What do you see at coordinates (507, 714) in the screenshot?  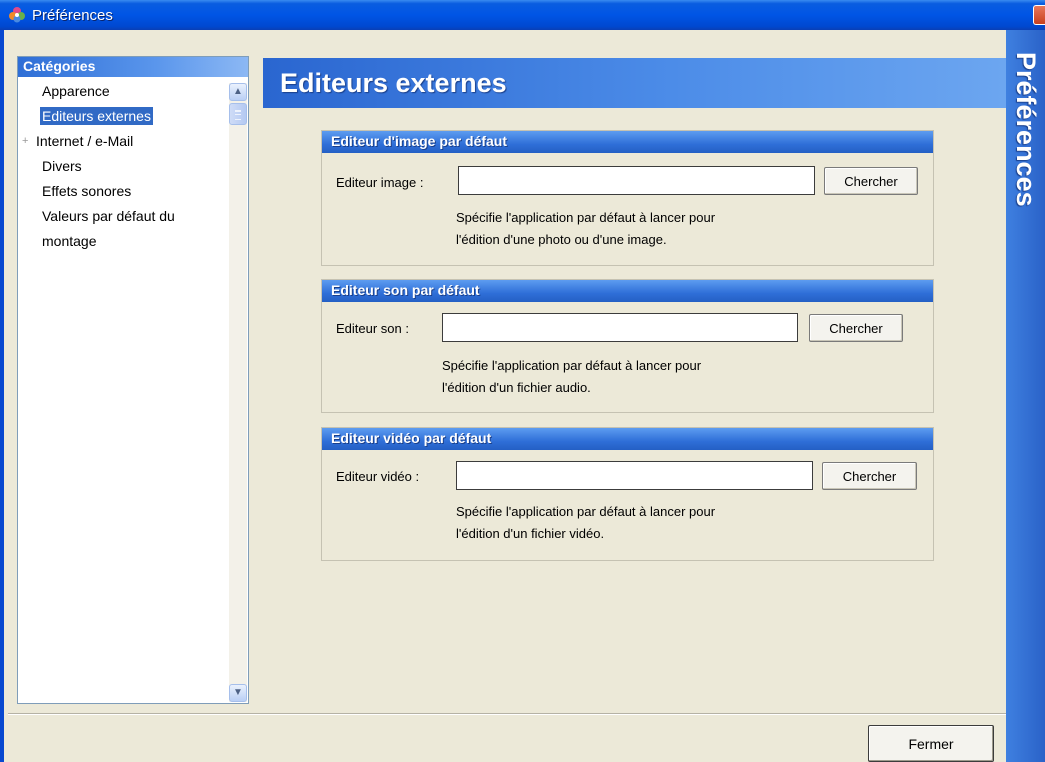 I see `footer-divider-highlight` at bounding box center [507, 714].